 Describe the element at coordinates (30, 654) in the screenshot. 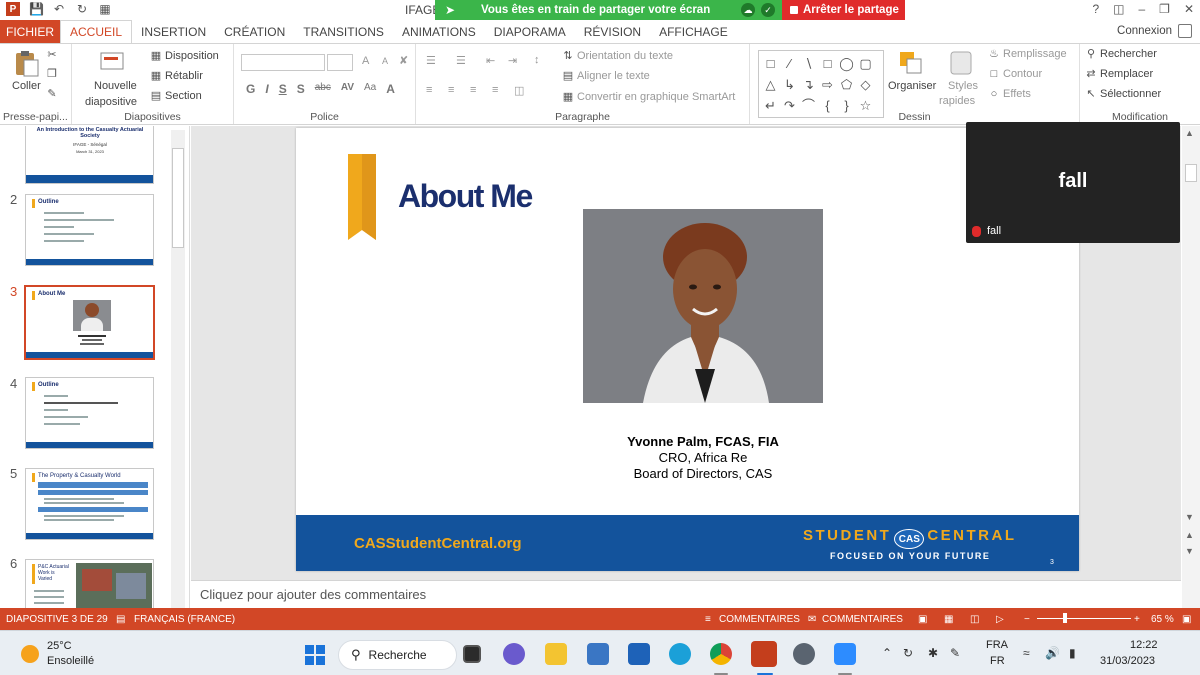

I see `sun-icon` at that location.